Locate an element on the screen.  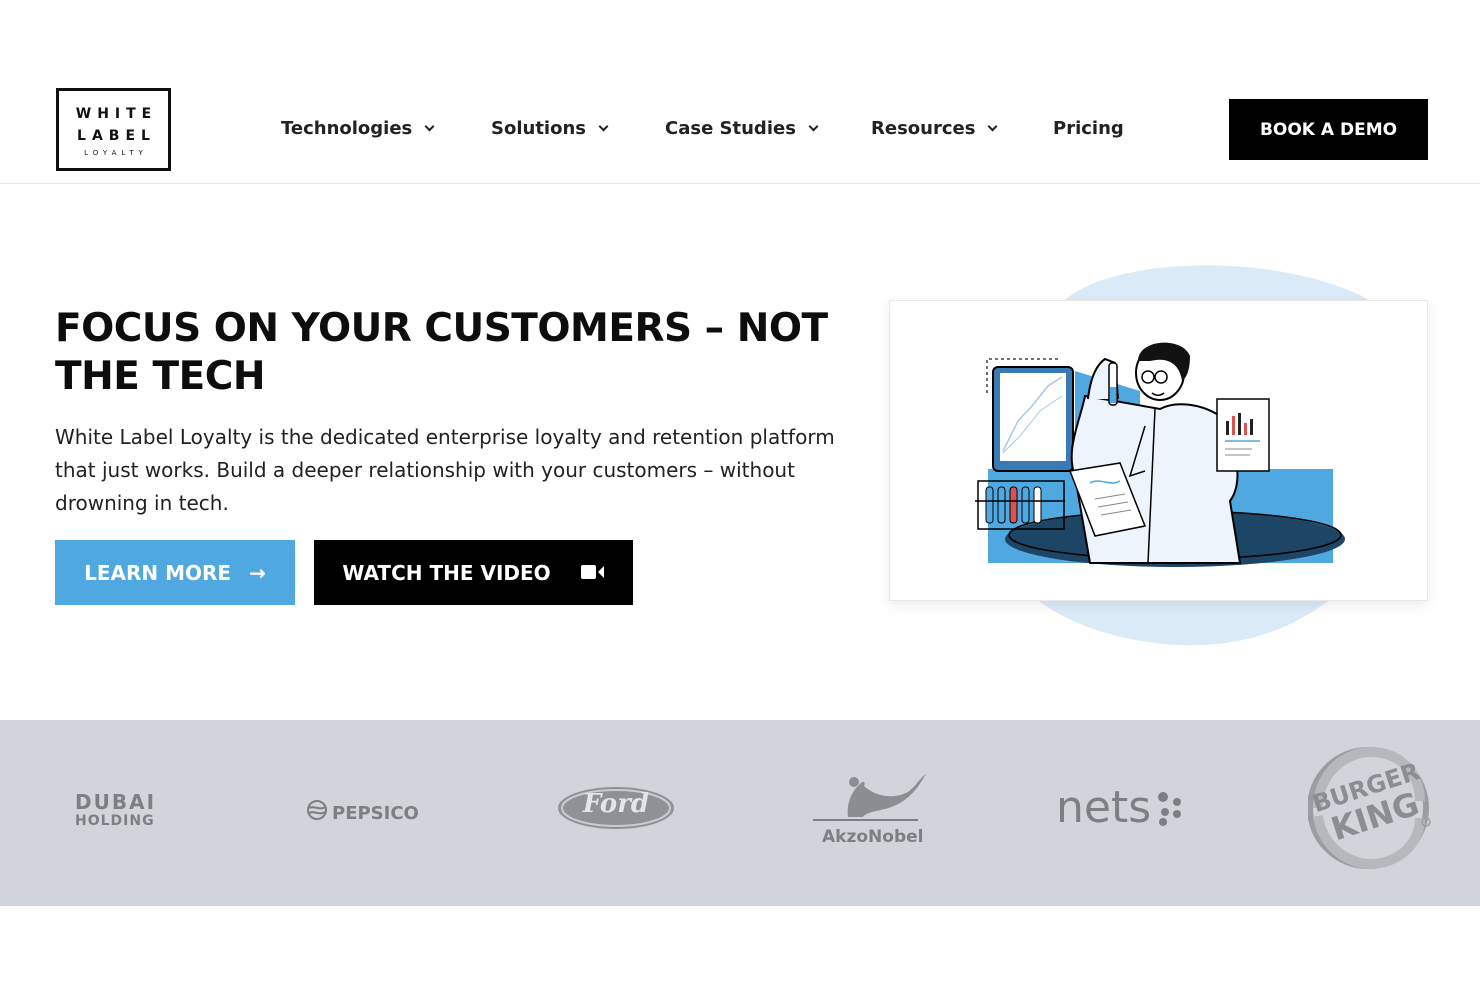
nav-resources-label: Resources is located at coordinates (923, 128).